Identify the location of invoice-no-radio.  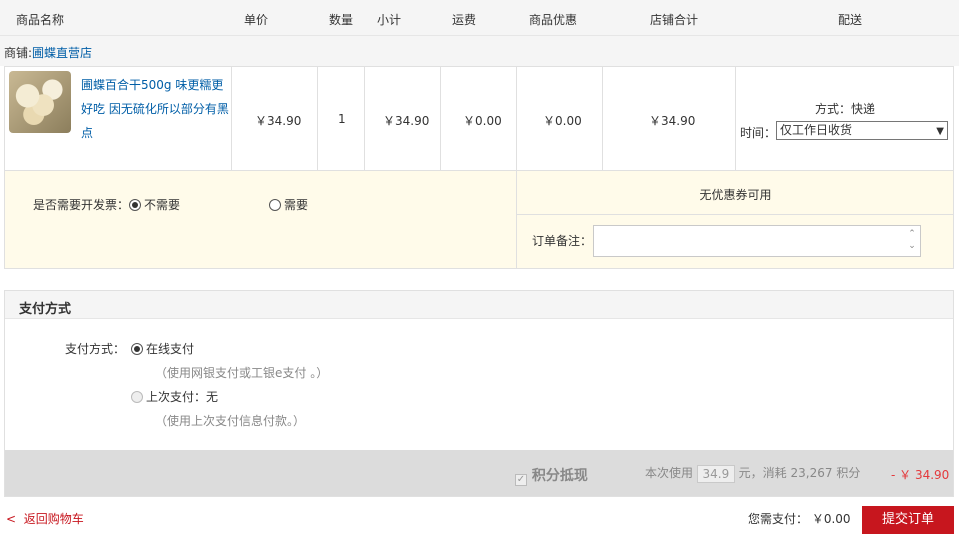
(135, 205).